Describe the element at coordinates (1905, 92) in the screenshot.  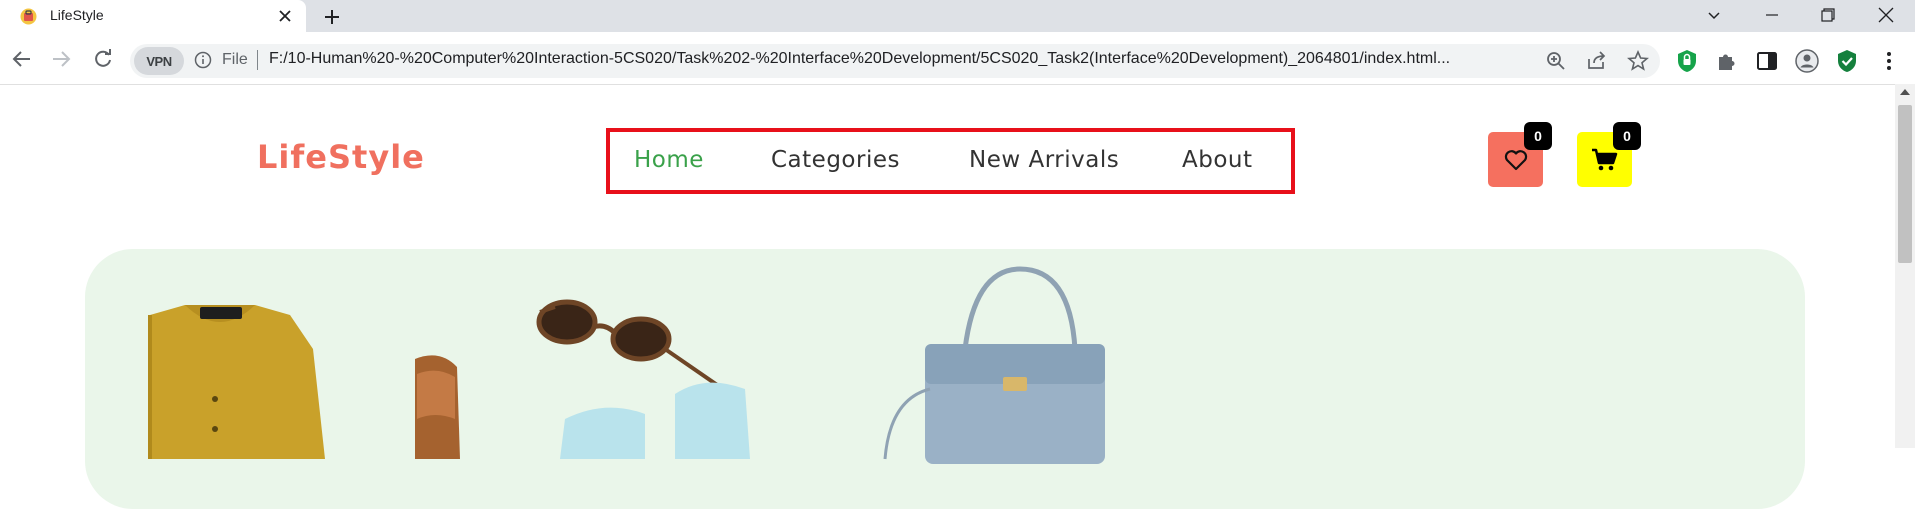
I see `scroll-up-icon` at that location.